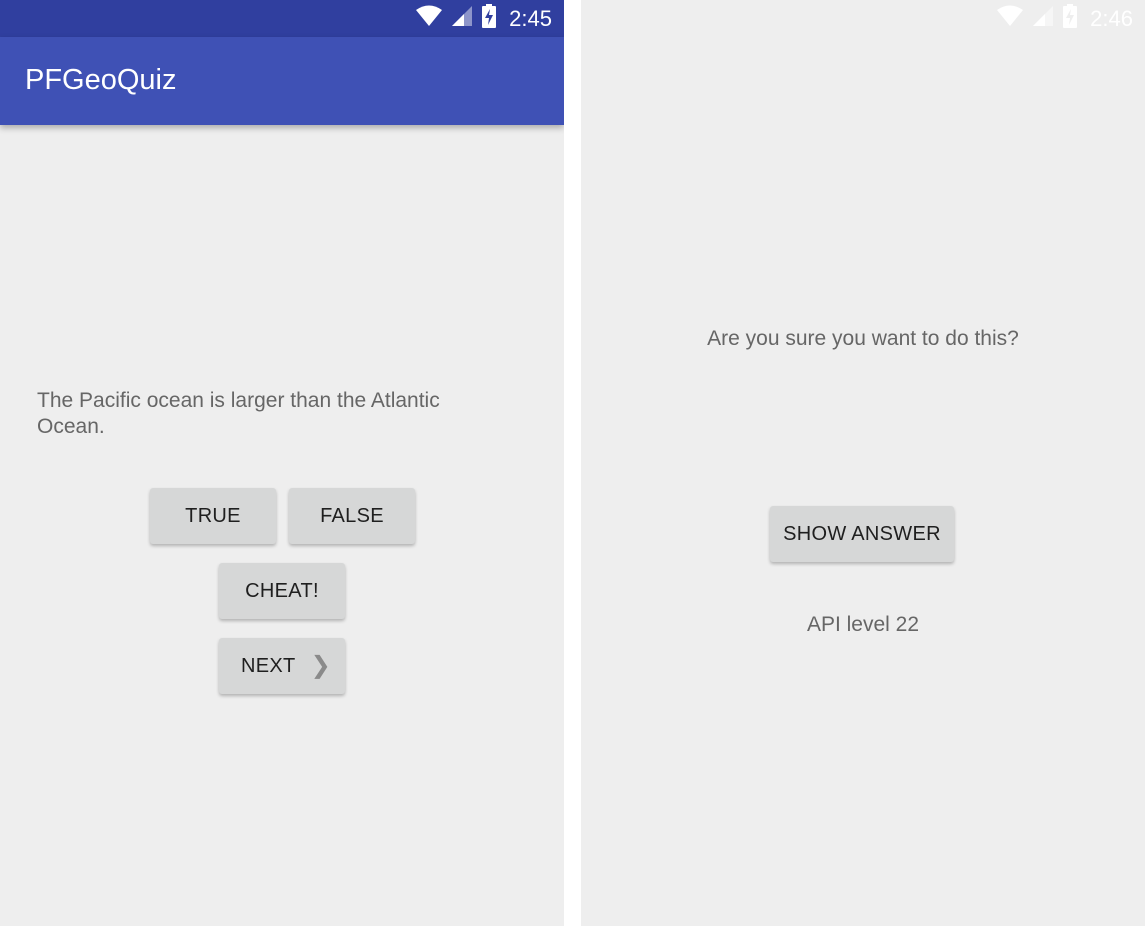 The height and width of the screenshot is (926, 1145). I want to click on status-bar: 2:45, so click(282, 18).